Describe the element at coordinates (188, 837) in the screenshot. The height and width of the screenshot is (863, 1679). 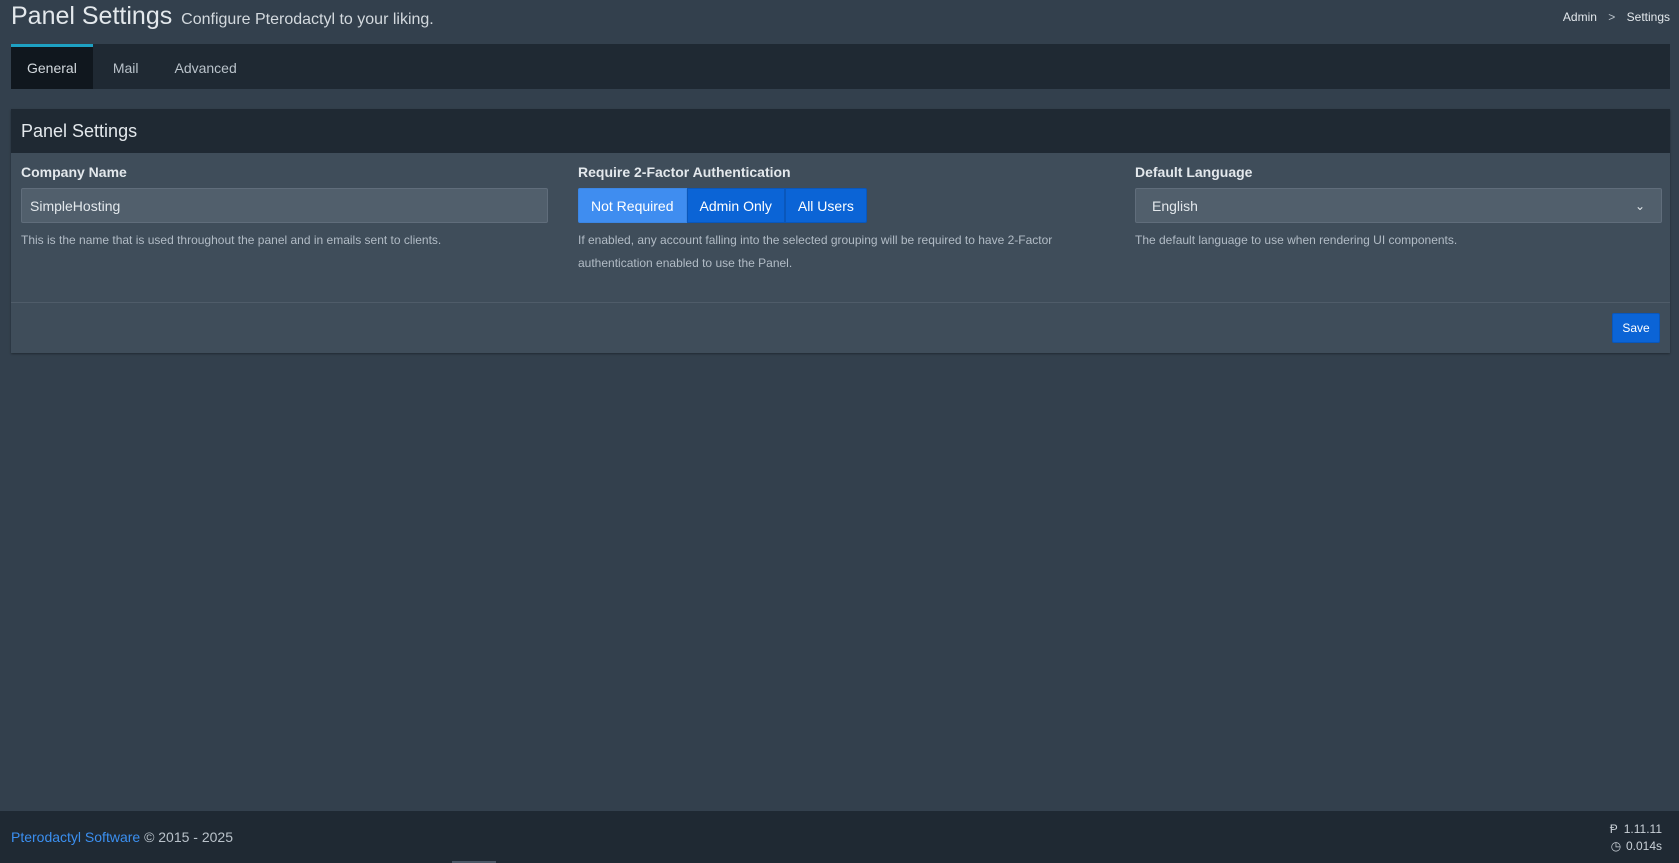
I see `copyright-text: © 2015 - 2025` at that location.